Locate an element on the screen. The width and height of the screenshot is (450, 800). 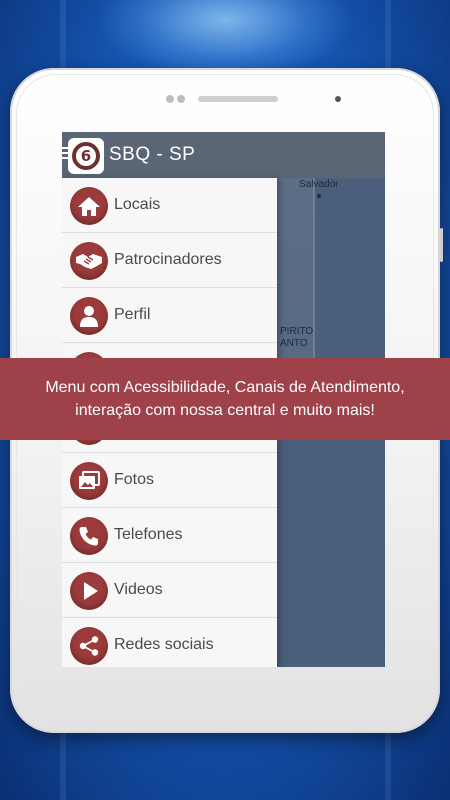
menu-item-redes-sociais: Redes sociais is located at coordinates (169, 642).